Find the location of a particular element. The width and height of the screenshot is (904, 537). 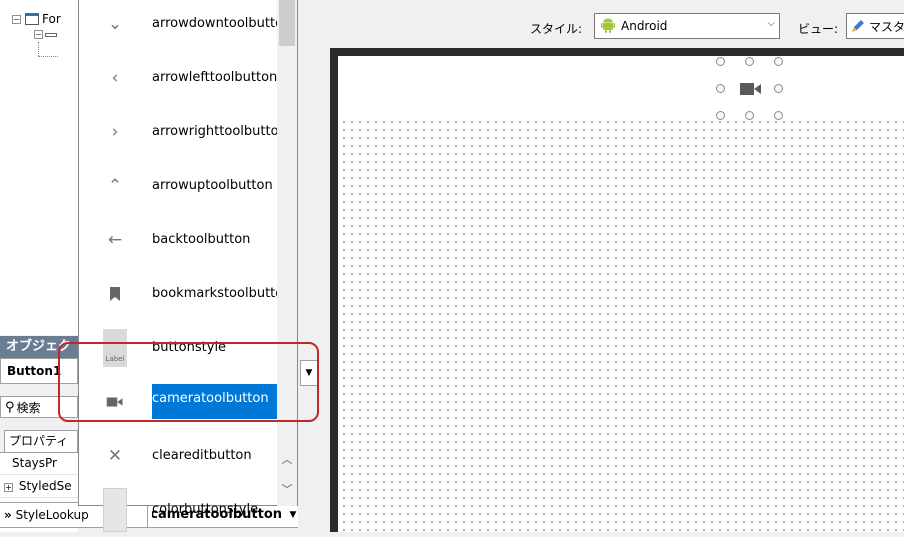

chevron-right-icon: › is located at coordinates (115, 132).